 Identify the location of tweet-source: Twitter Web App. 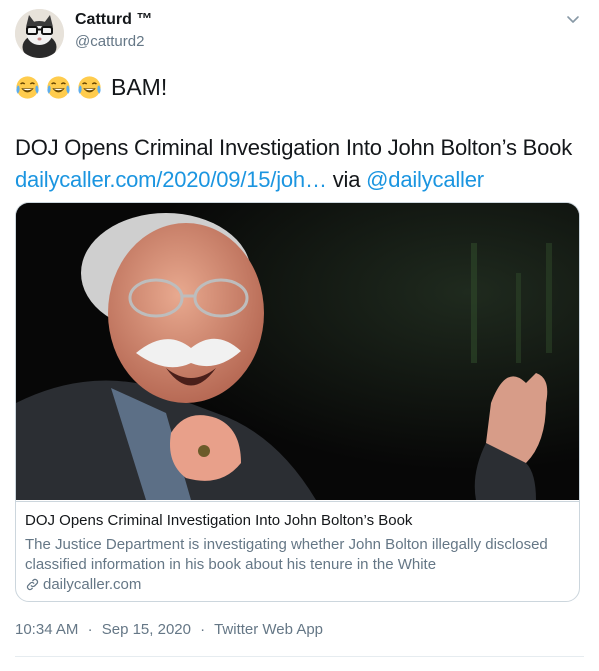
(268, 629).